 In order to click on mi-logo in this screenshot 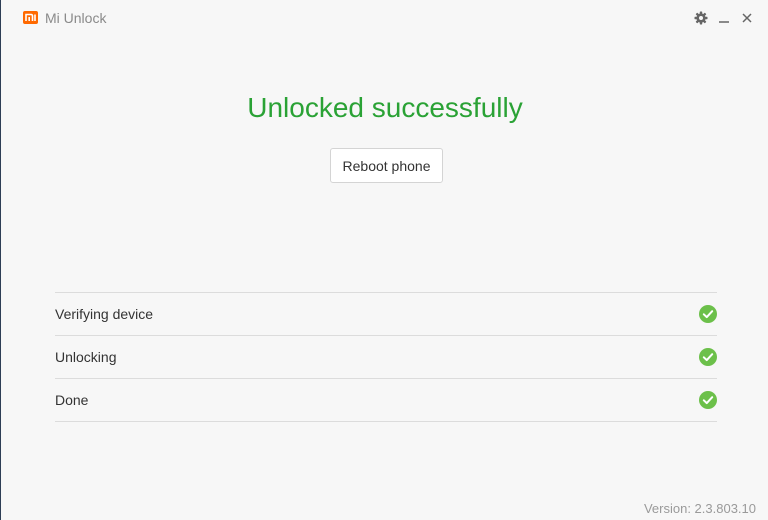, I will do `click(30, 17)`.